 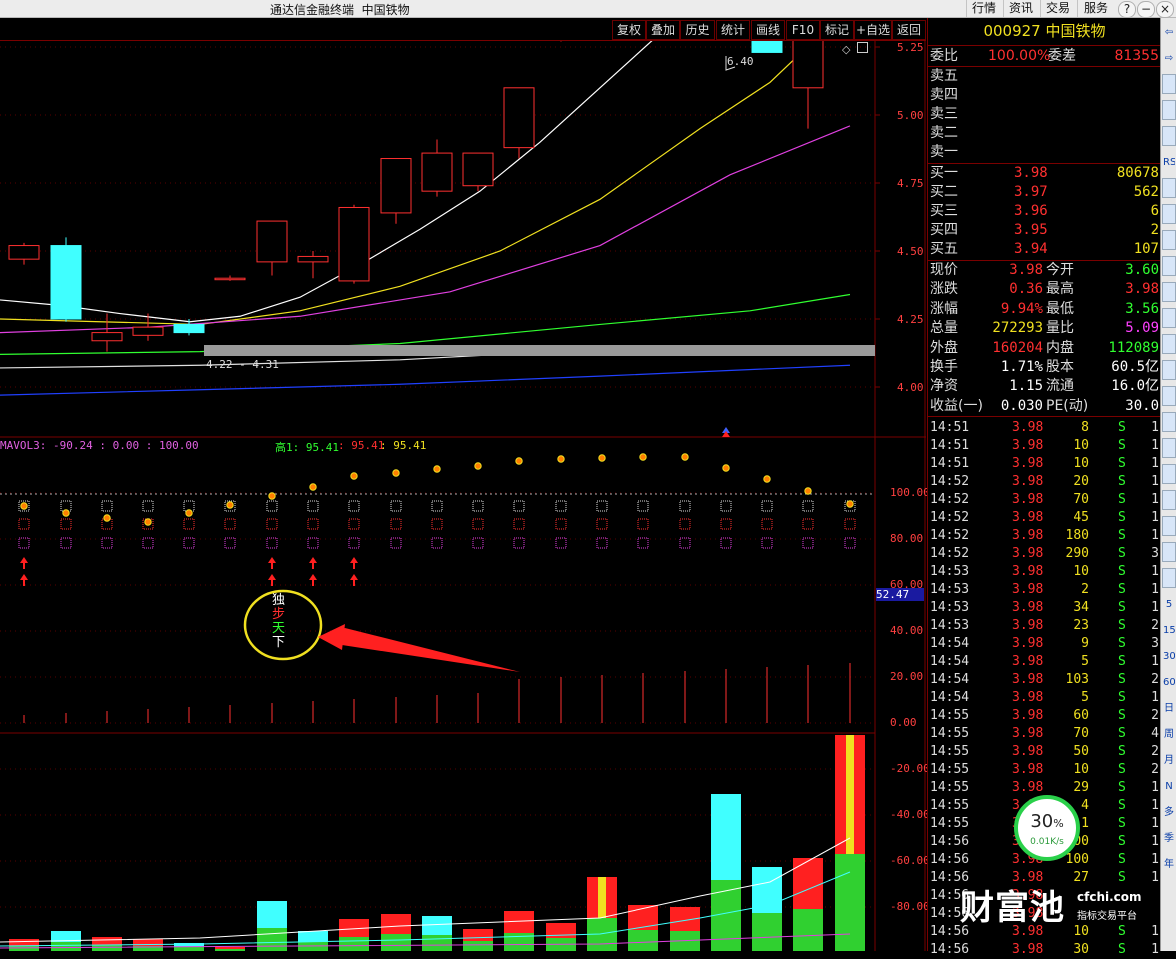 What do you see at coordinates (1133, 347) in the screenshot?
I see `stat-value-2: 112089` at bounding box center [1133, 347].